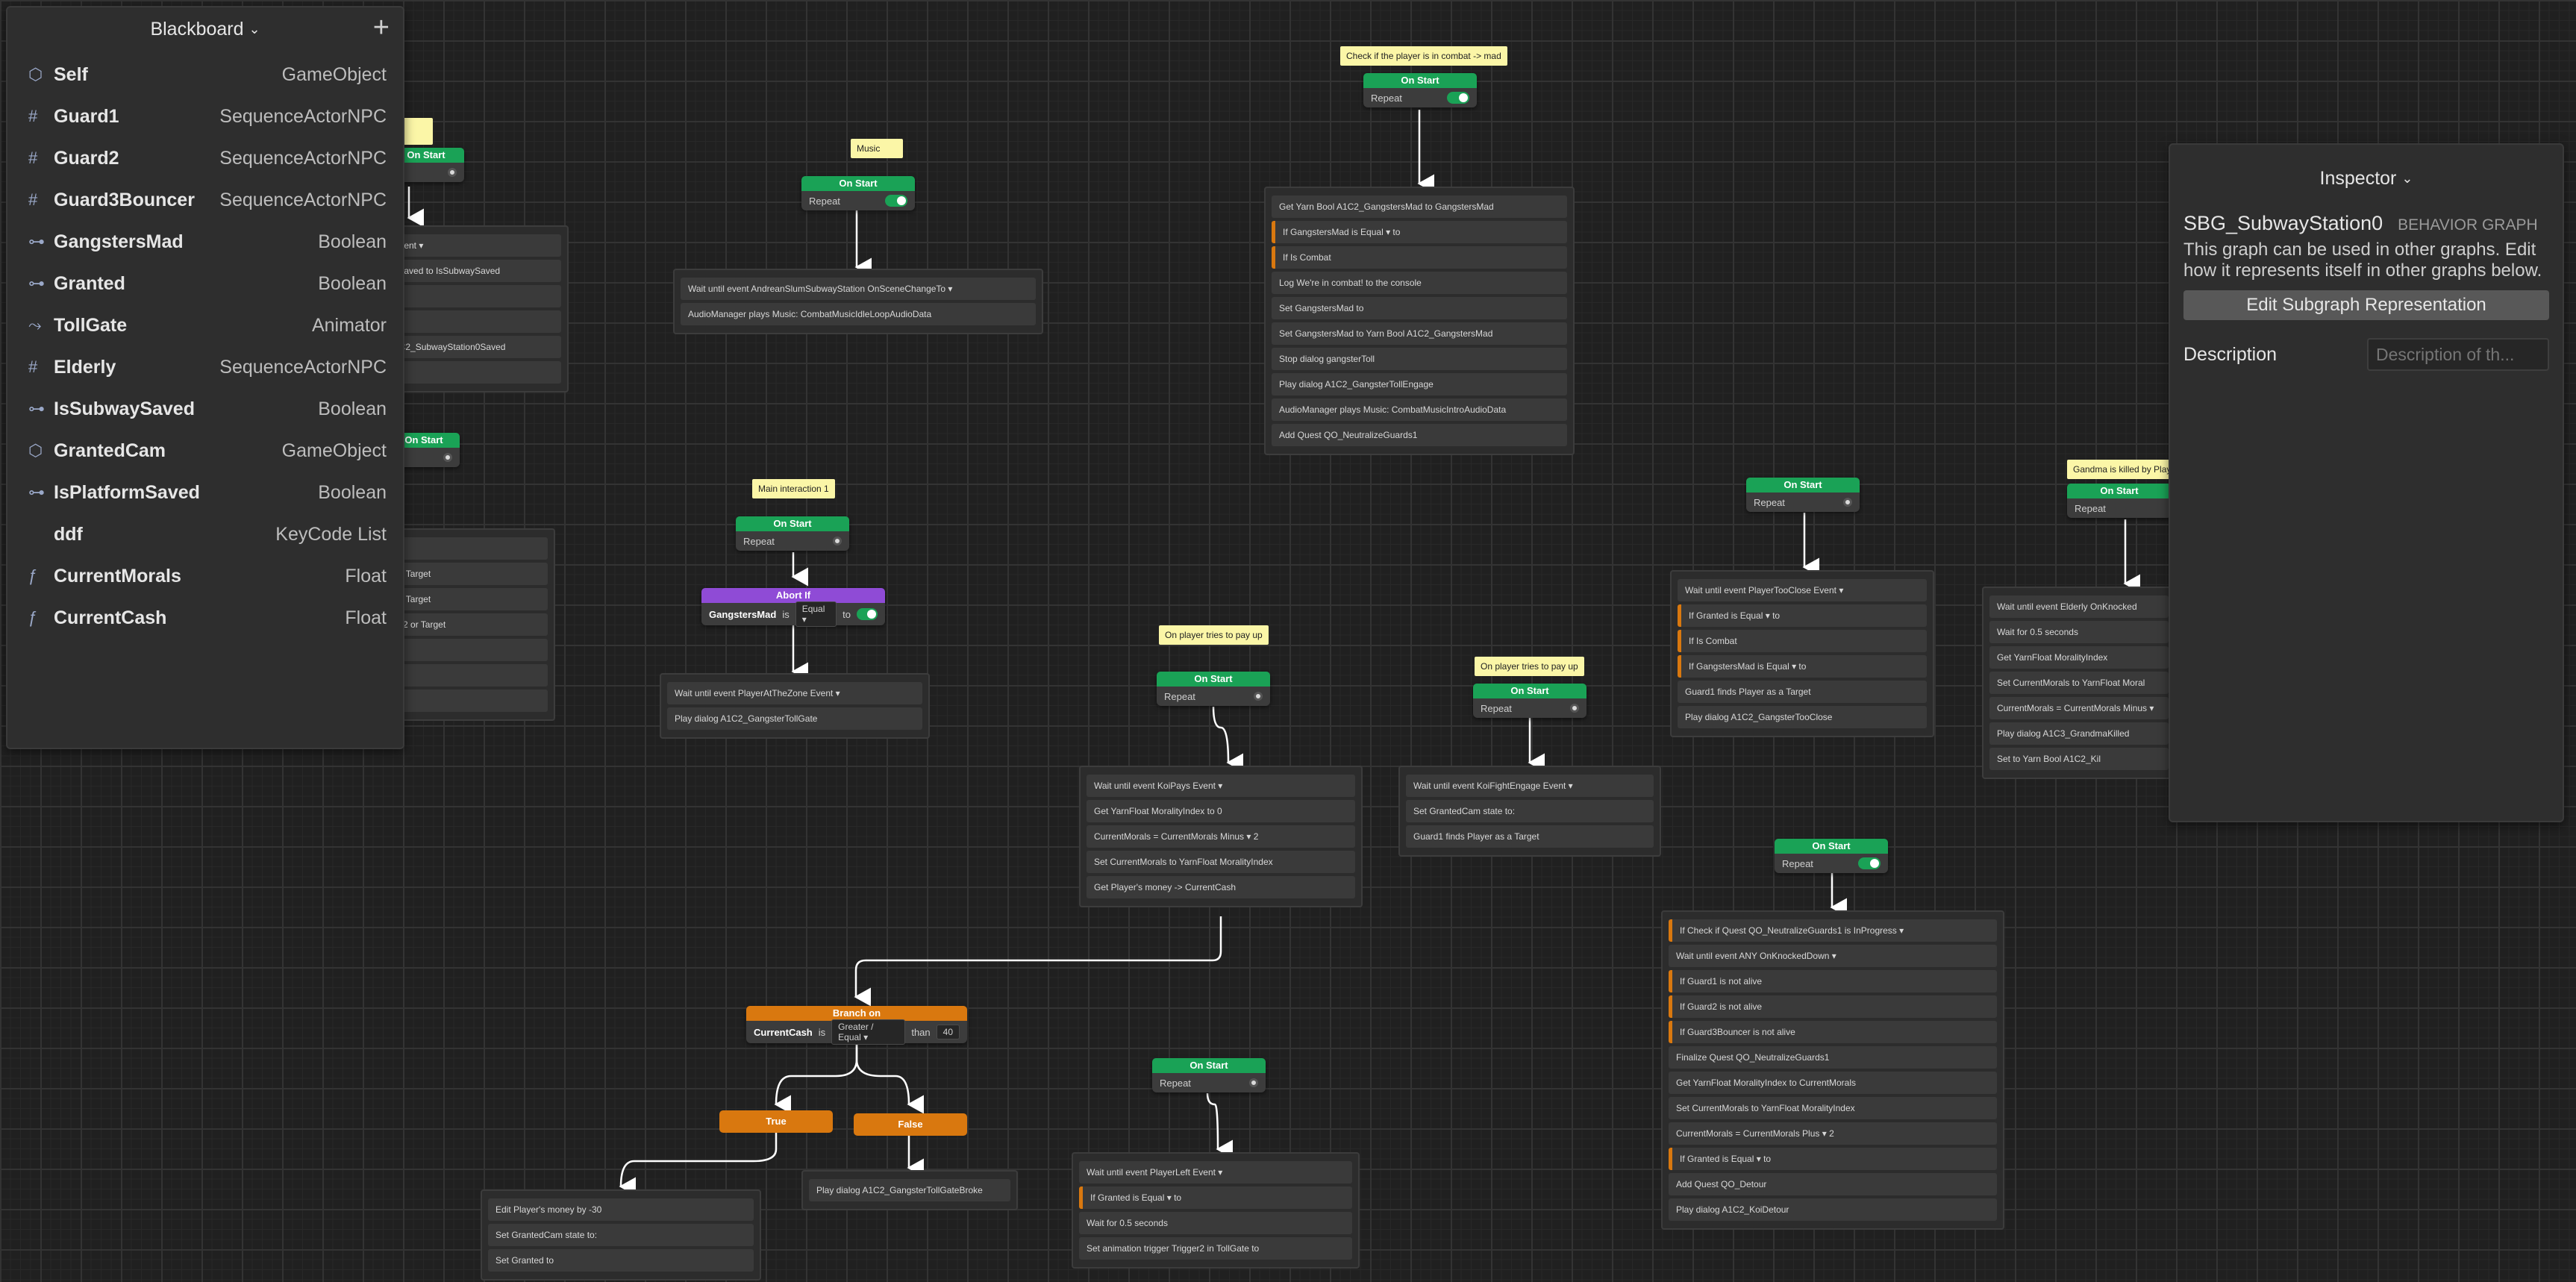 Image resolution: width=2576 pixels, height=1282 pixels. What do you see at coordinates (1419, 384) in the screenshot?
I see `action-block: Play dialog A1C2_GangsterTollEngage` at bounding box center [1419, 384].